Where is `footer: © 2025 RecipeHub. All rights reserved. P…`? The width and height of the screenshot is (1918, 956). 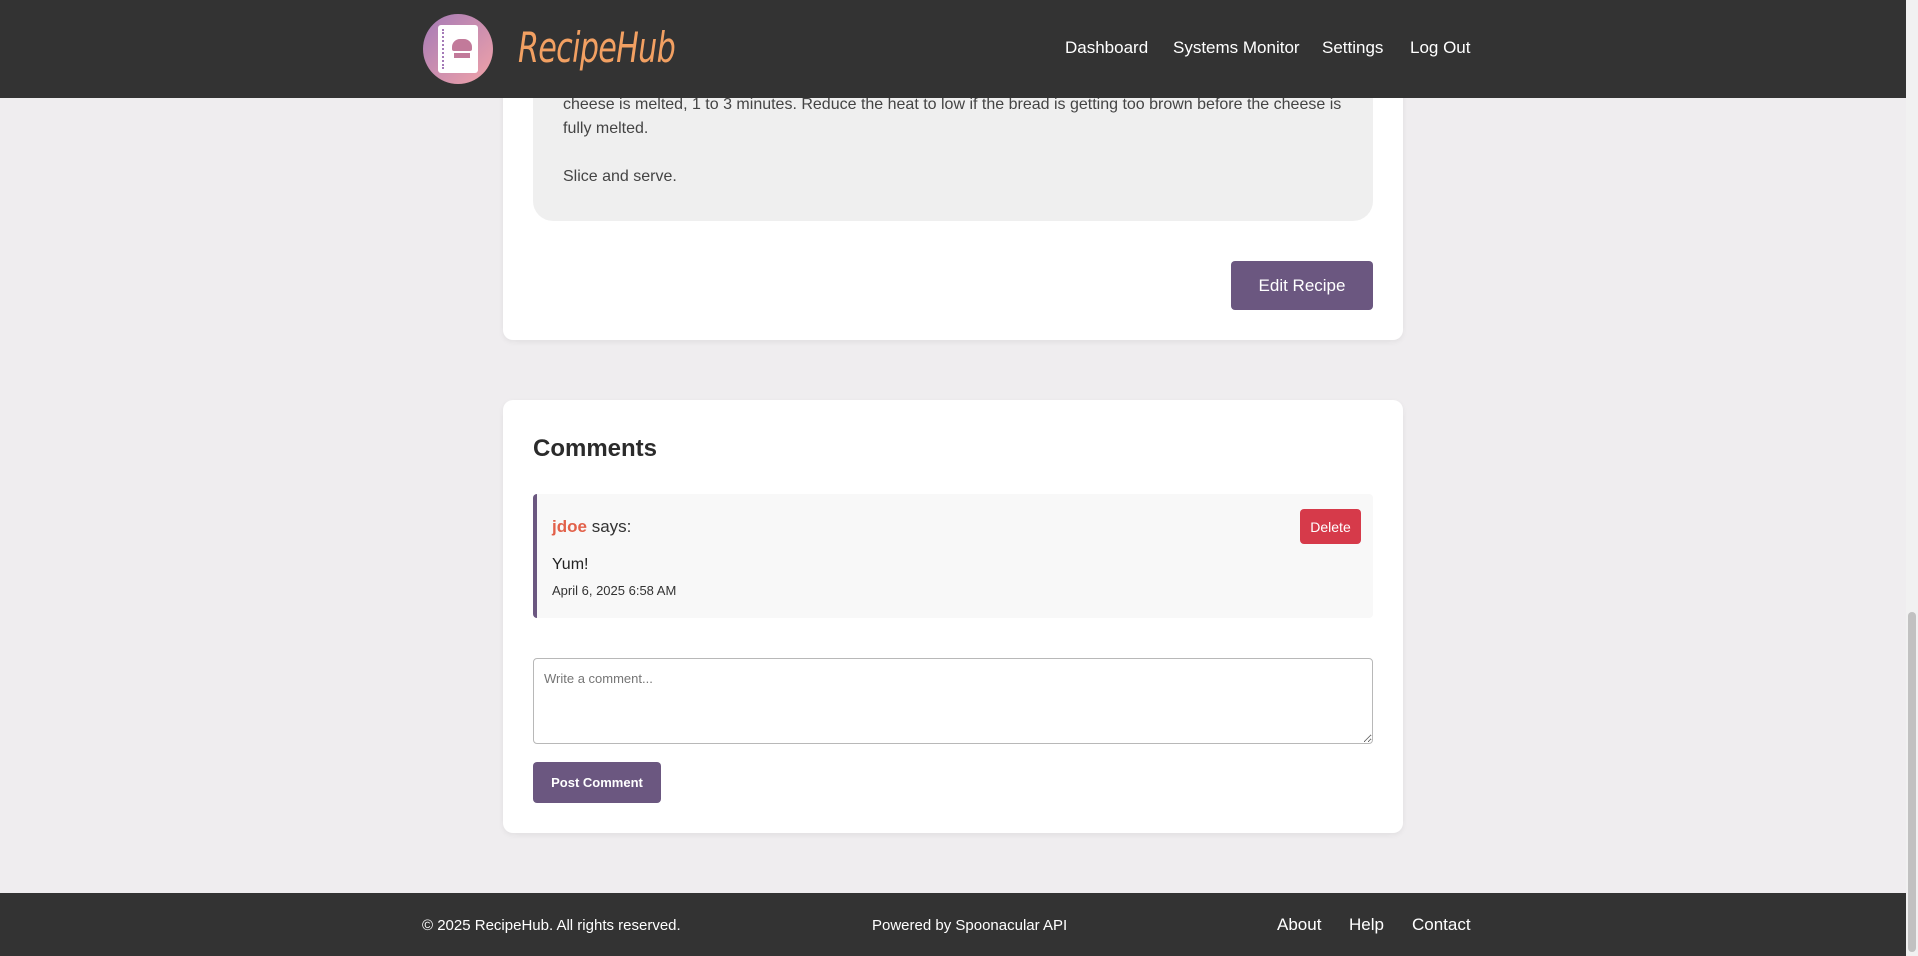 footer: © 2025 RecipeHub. All rights reserved. P… is located at coordinates (953, 924).